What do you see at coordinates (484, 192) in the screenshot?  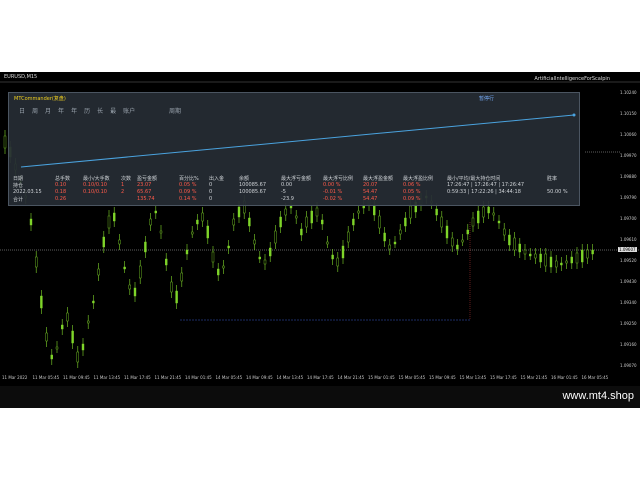 I see `stats-cell: 0:59:33 | 17:22:26 | 34:44:18` at bounding box center [484, 192].